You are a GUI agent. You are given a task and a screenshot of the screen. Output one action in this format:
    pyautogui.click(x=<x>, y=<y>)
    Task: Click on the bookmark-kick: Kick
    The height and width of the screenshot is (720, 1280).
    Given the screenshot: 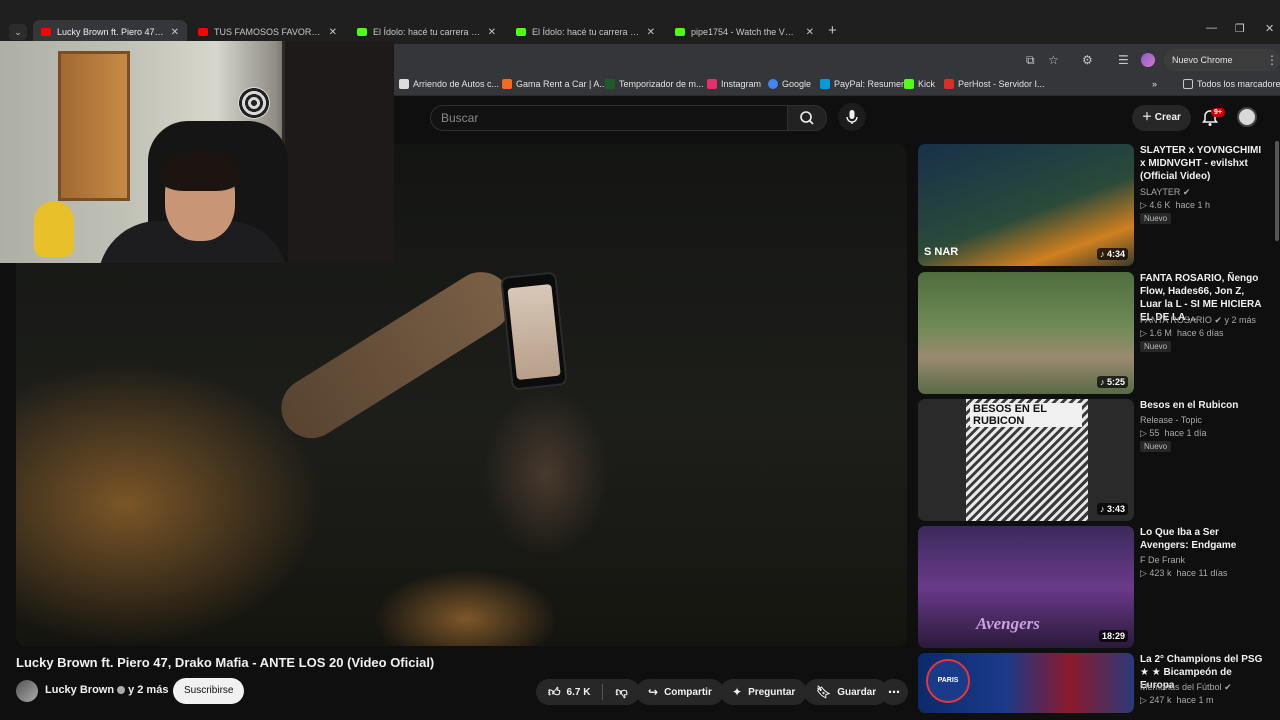 What is the action you would take?
    pyautogui.click(x=919, y=84)
    